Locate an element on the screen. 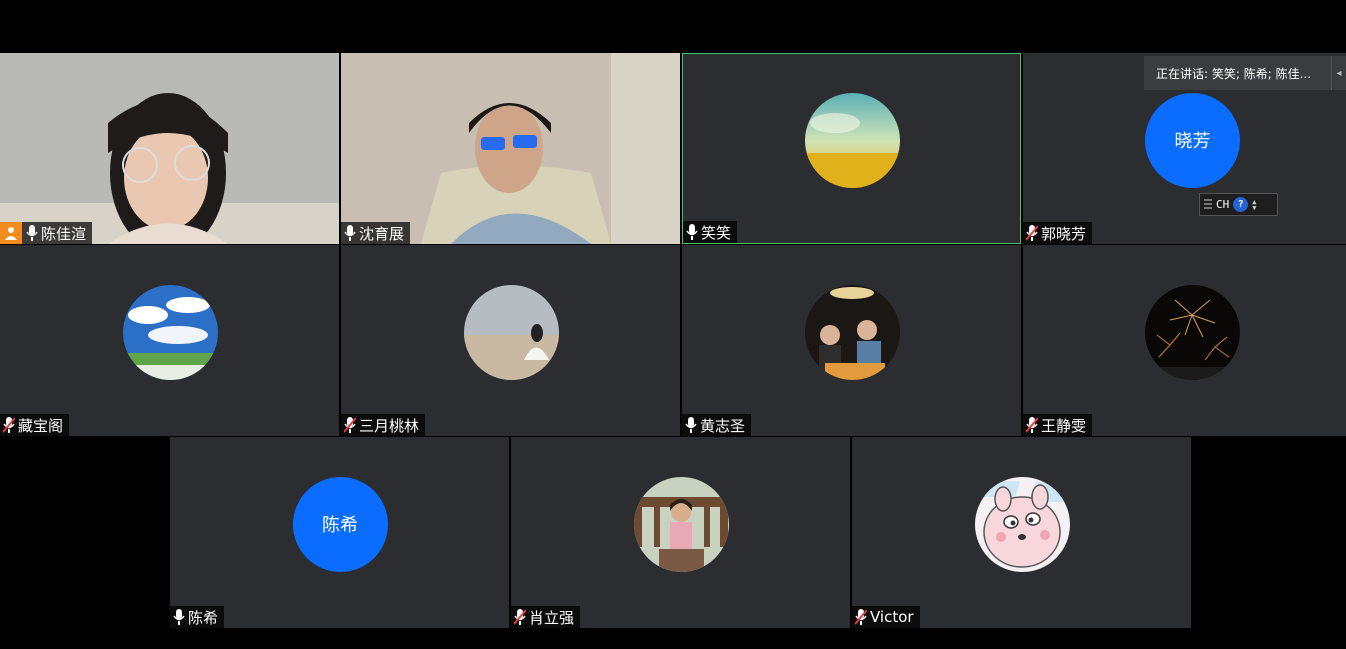 This screenshot has width=1346, height=649. ime-toolbar: CH ? ▲ ▼ is located at coordinates (1238, 204).